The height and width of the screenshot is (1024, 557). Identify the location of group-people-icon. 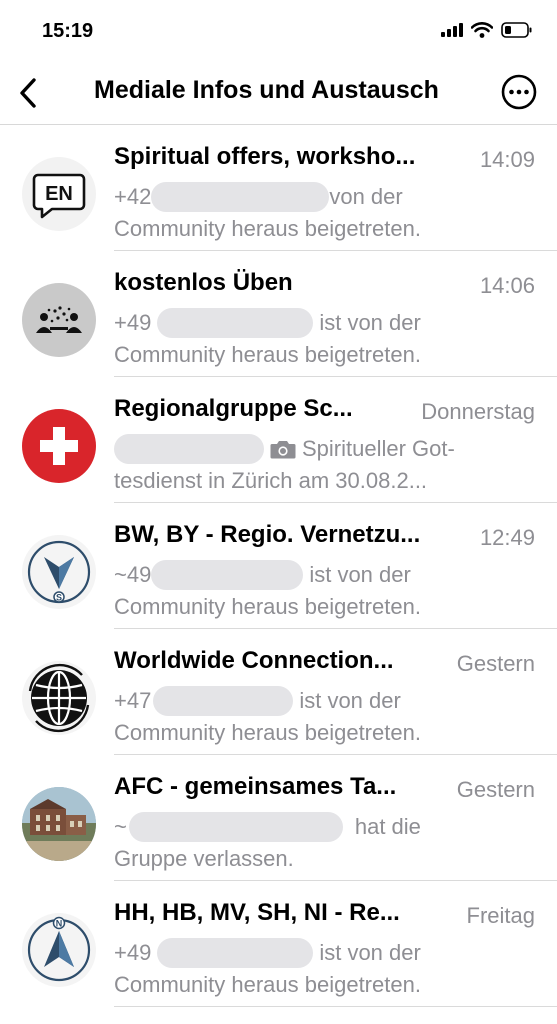
(59, 319).